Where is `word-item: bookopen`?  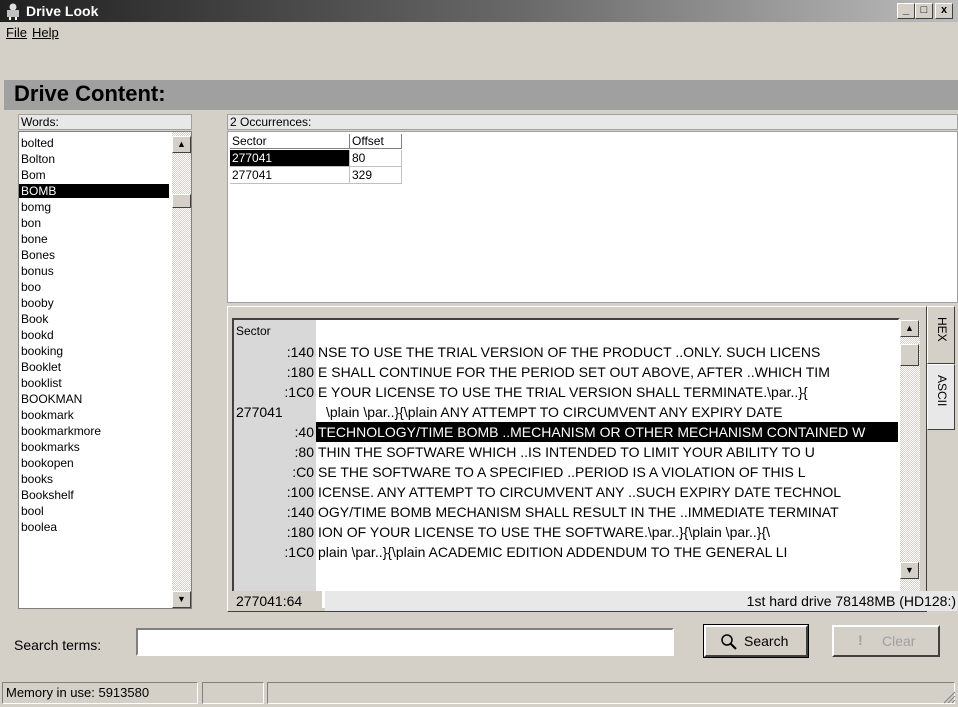
word-item: bookopen is located at coordinates (47, 463).